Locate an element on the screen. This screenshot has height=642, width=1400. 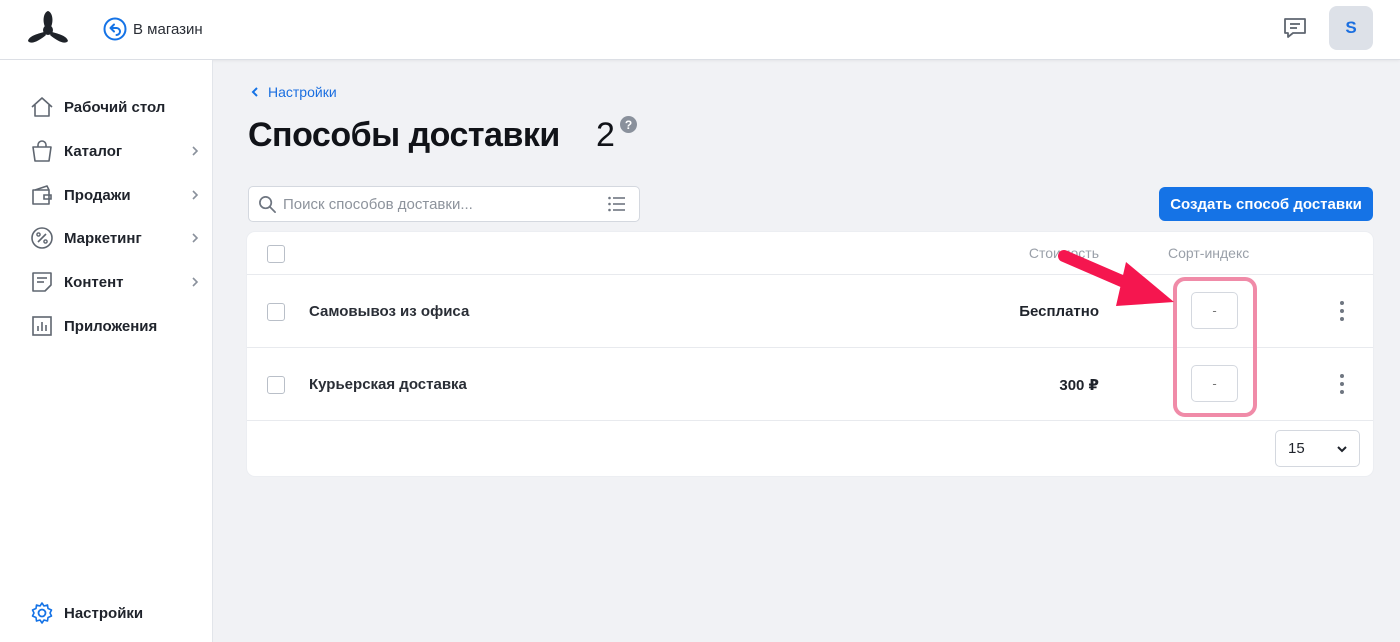
table-row: Самовывоз из офиса Бесплатно is located at coordinates (810, 311).